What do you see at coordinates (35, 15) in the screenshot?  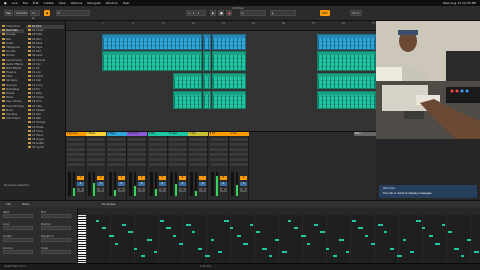 I see `signature-field: 4 / 4` at bounding box center [35, 15].